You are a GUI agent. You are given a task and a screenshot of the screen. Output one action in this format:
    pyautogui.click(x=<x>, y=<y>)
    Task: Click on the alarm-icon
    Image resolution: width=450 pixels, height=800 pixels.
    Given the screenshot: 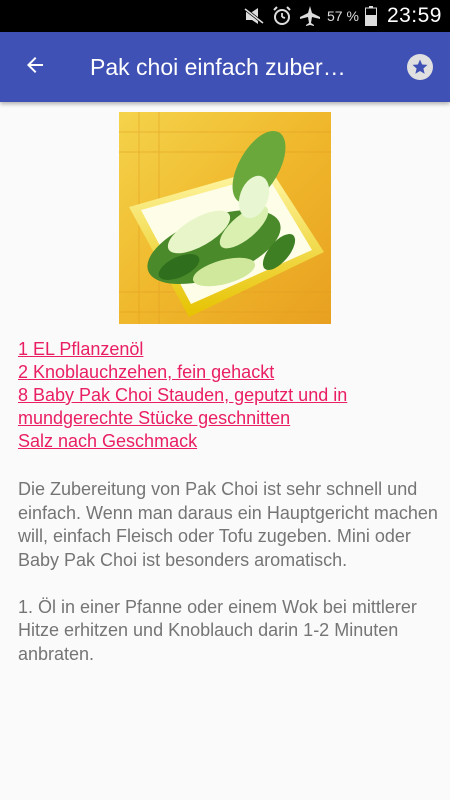 What is the action you would take?
    pyautogui.click(x=282, y=15)
    